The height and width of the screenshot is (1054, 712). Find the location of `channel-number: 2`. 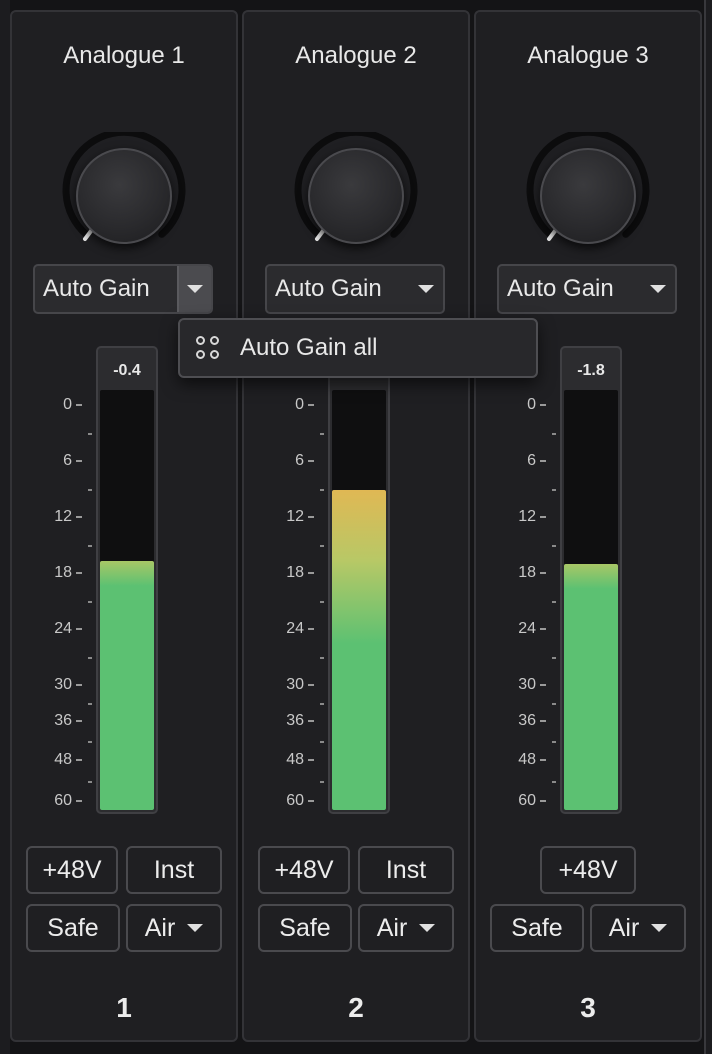

channel-number: 2 is located at coordinates (356, 1007).